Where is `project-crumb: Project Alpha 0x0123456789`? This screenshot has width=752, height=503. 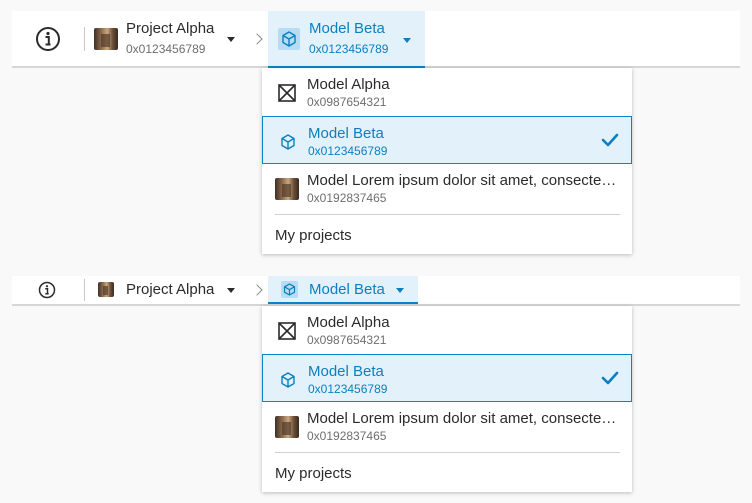 project-crumb: Project Alpha 0x0123456789 is located at coordinates (167, 39).